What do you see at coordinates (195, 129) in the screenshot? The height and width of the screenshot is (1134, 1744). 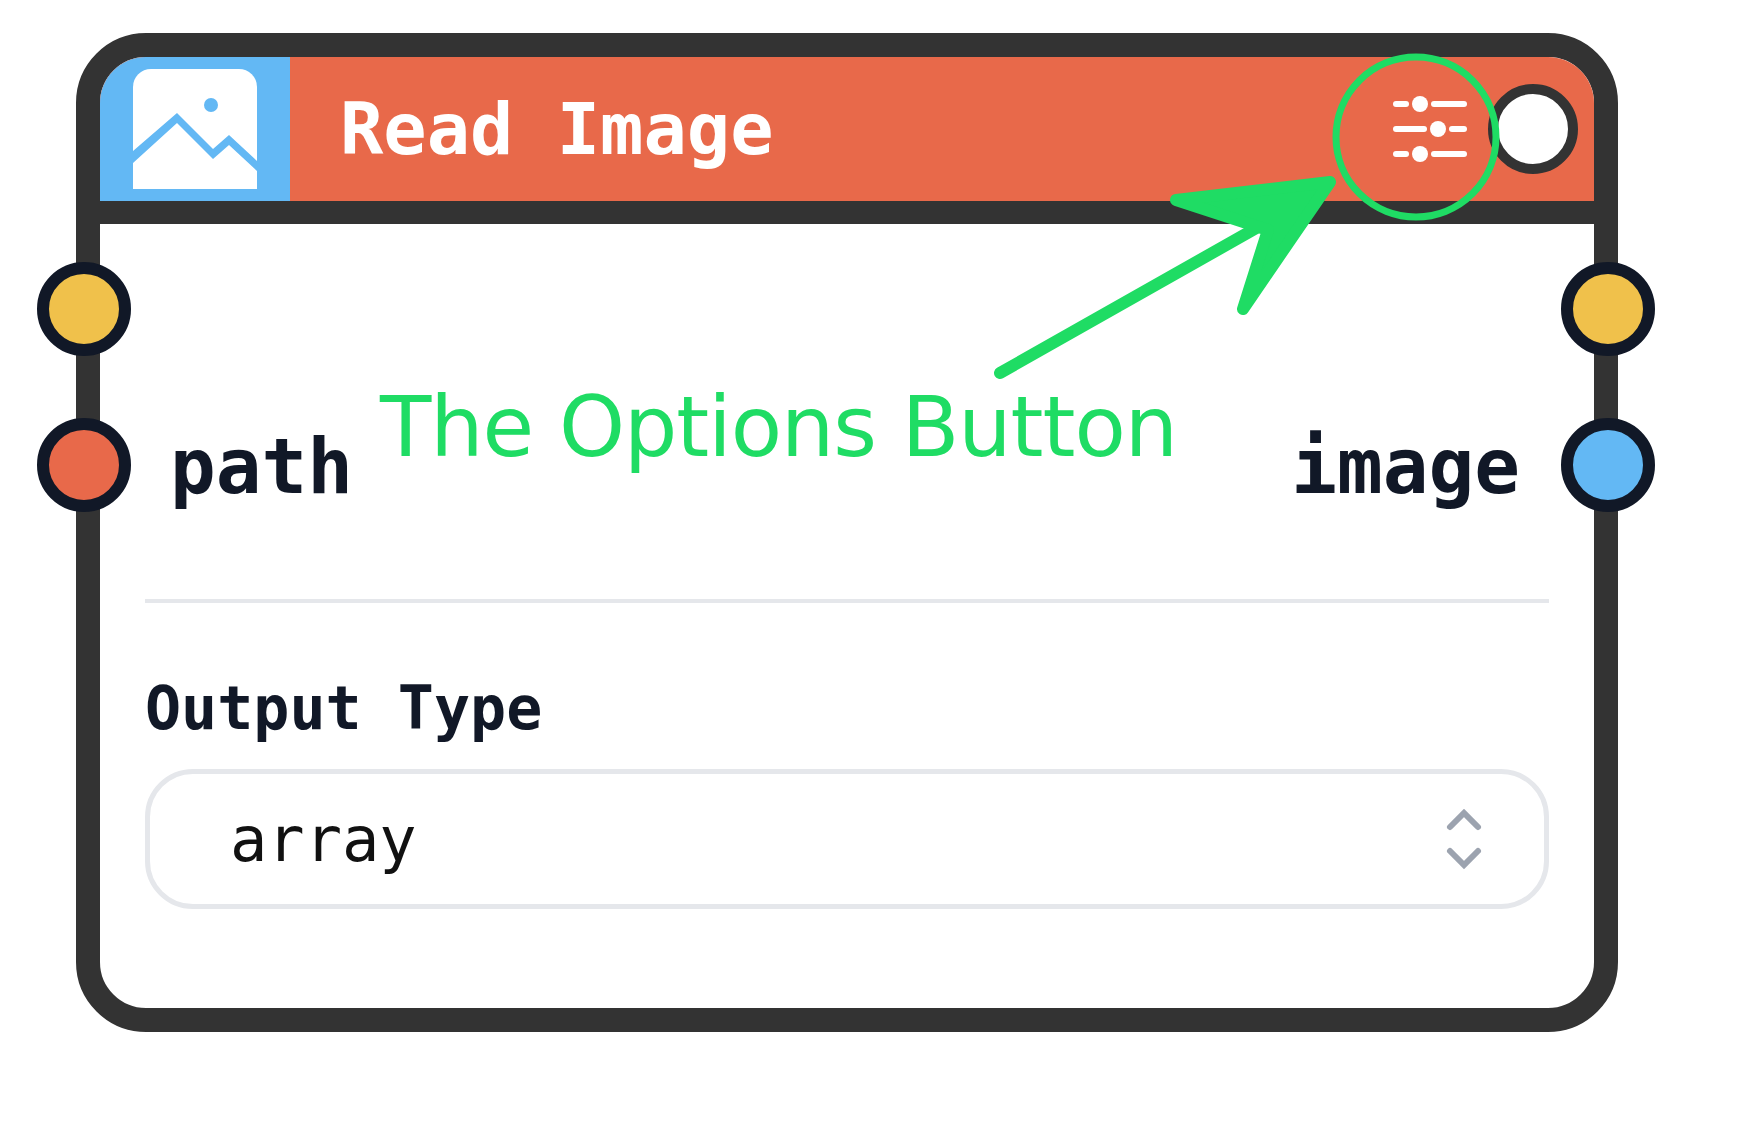 I see `image-icon` at bounding box center [195, 129].